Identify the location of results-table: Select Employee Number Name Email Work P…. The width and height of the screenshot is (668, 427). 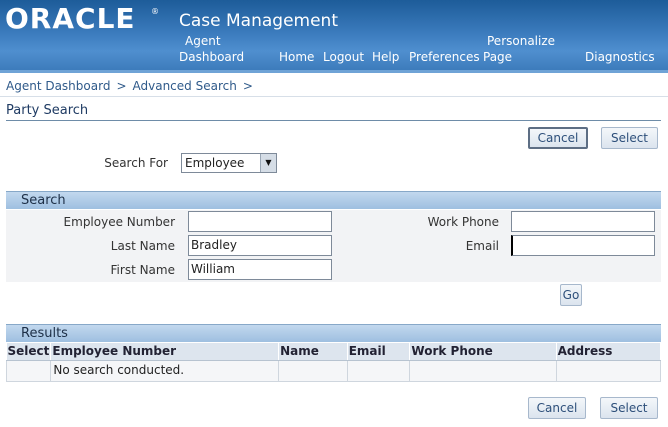
(333, 362).